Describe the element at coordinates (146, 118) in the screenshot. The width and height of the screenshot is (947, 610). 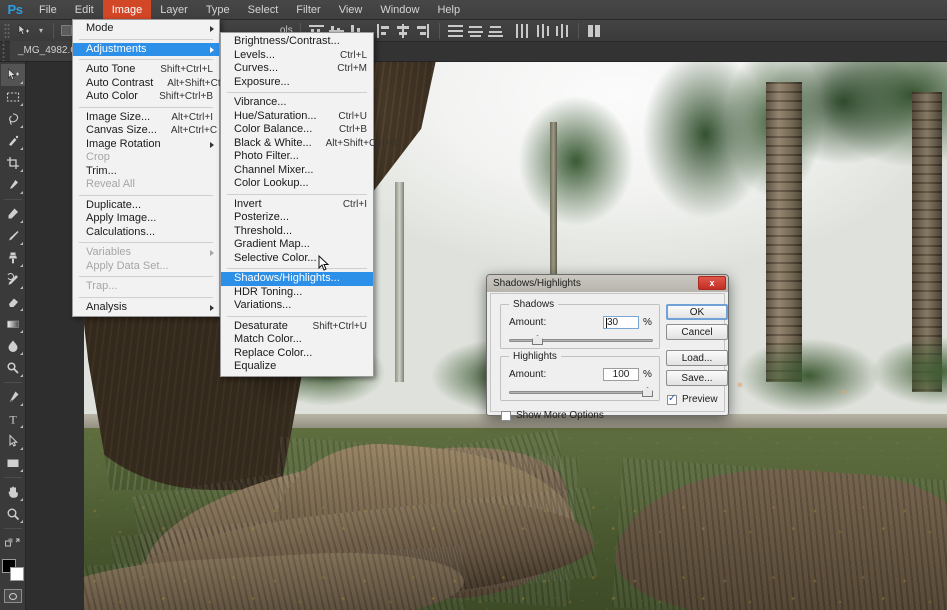
I see `menu-item-image-size: Image Size... Alt+Ctrl+I` at that location.